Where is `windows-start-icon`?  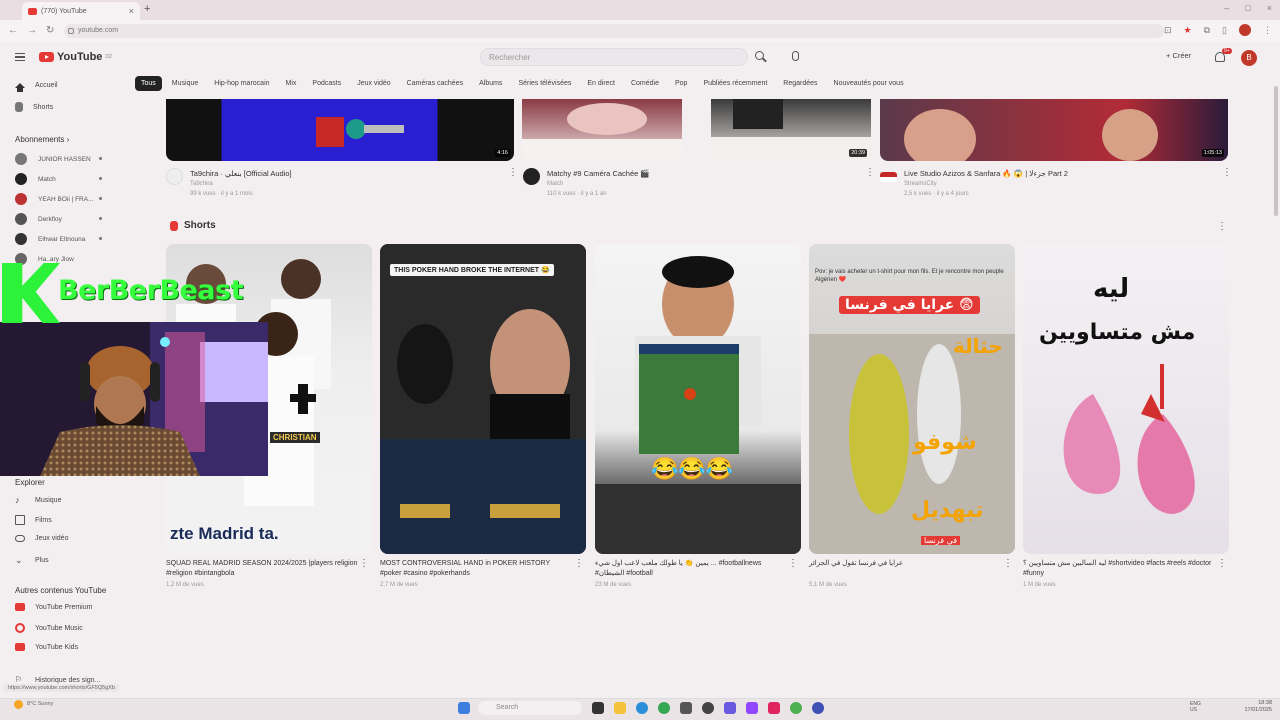
windows-start-icon is located at coordinates (464, 708).